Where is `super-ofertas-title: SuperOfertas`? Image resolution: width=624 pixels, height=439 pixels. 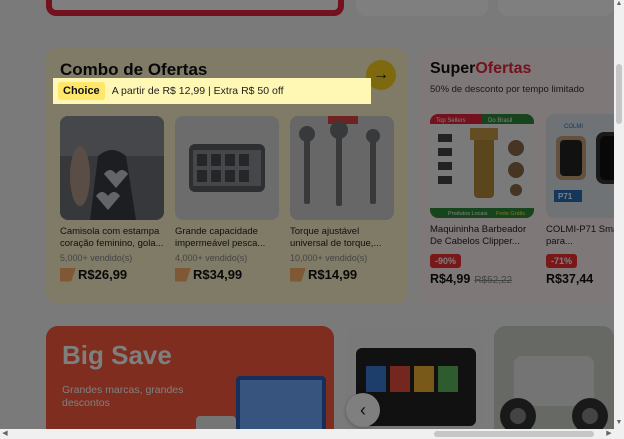 super-ofertas-title: SuperOfertas is located at coordinates (480, 69).